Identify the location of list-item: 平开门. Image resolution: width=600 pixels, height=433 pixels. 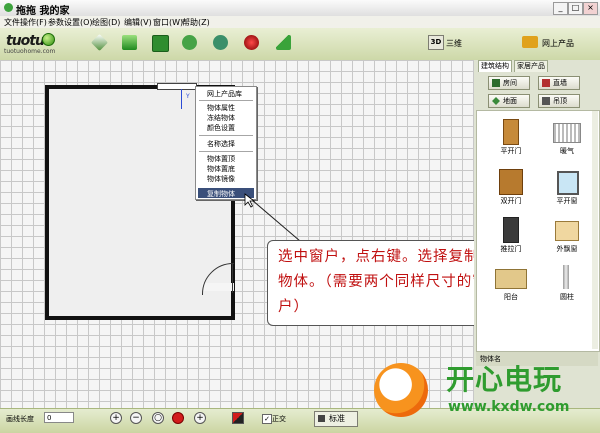
(511, 137).